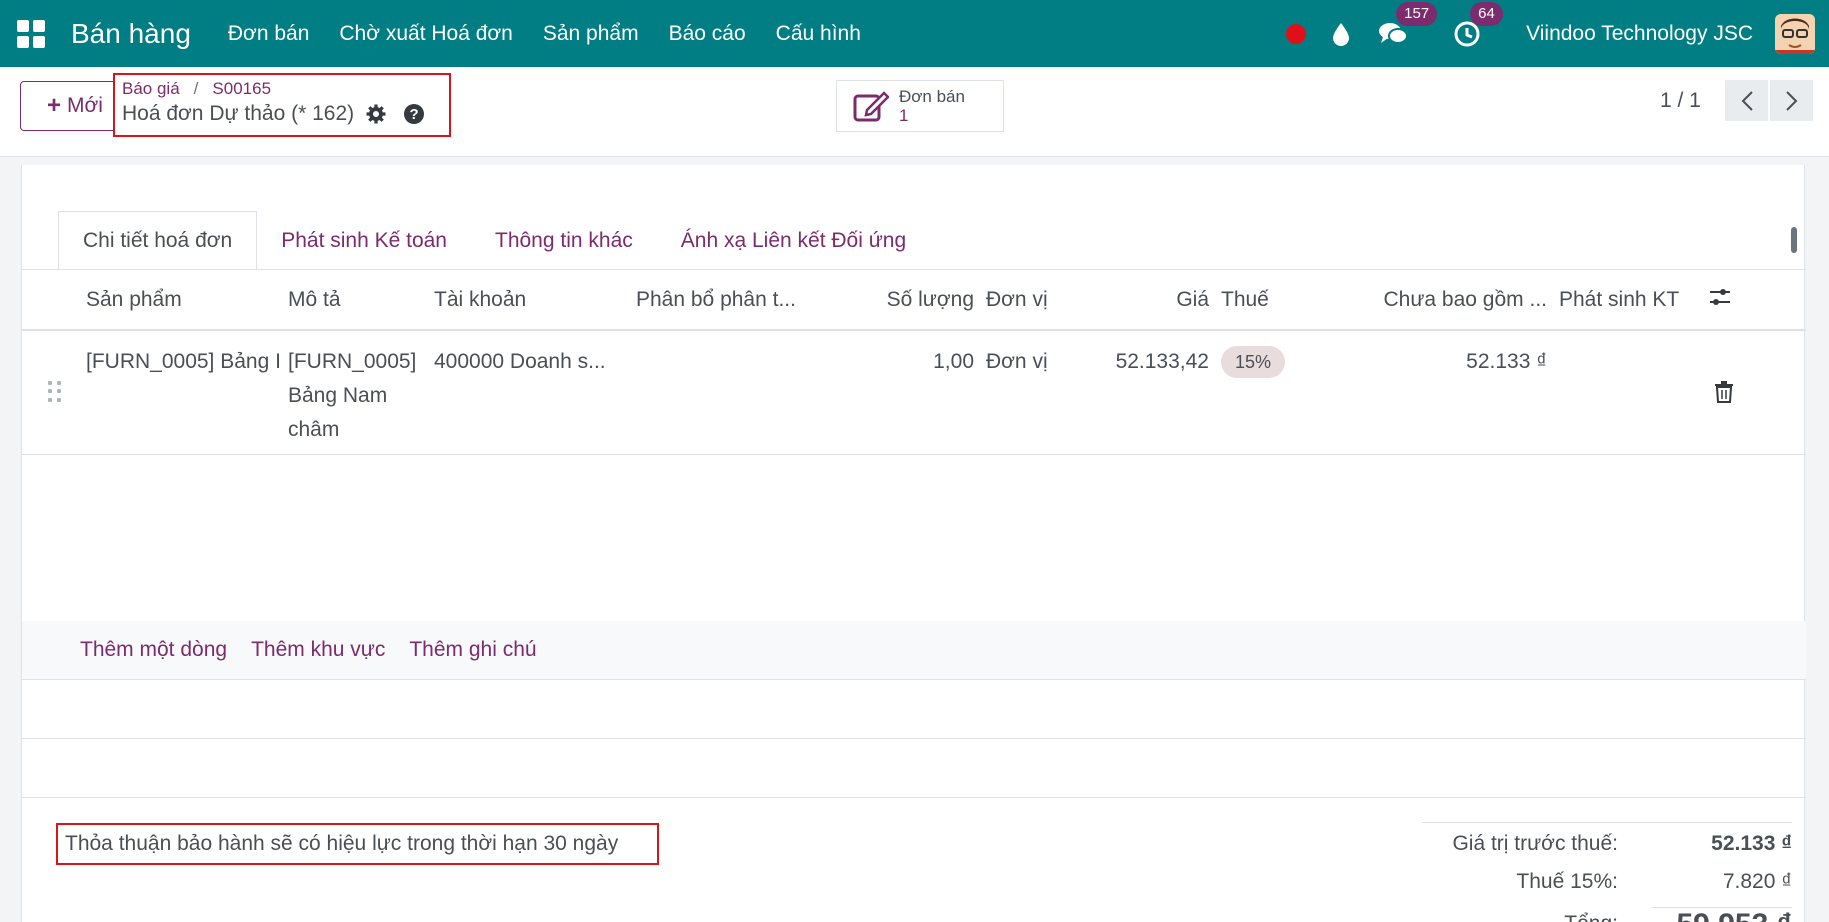  I want to click on scrollbar, so click(1794, 238).